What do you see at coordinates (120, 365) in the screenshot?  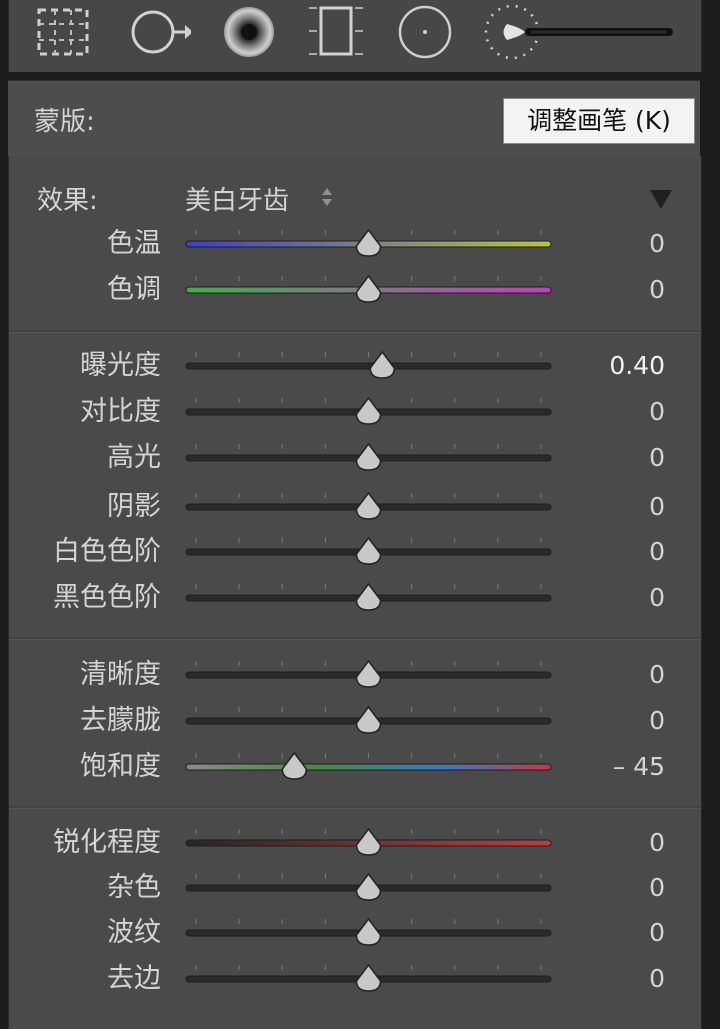 I see `slider-label: 曝光度` at bounding box center [120, 365].